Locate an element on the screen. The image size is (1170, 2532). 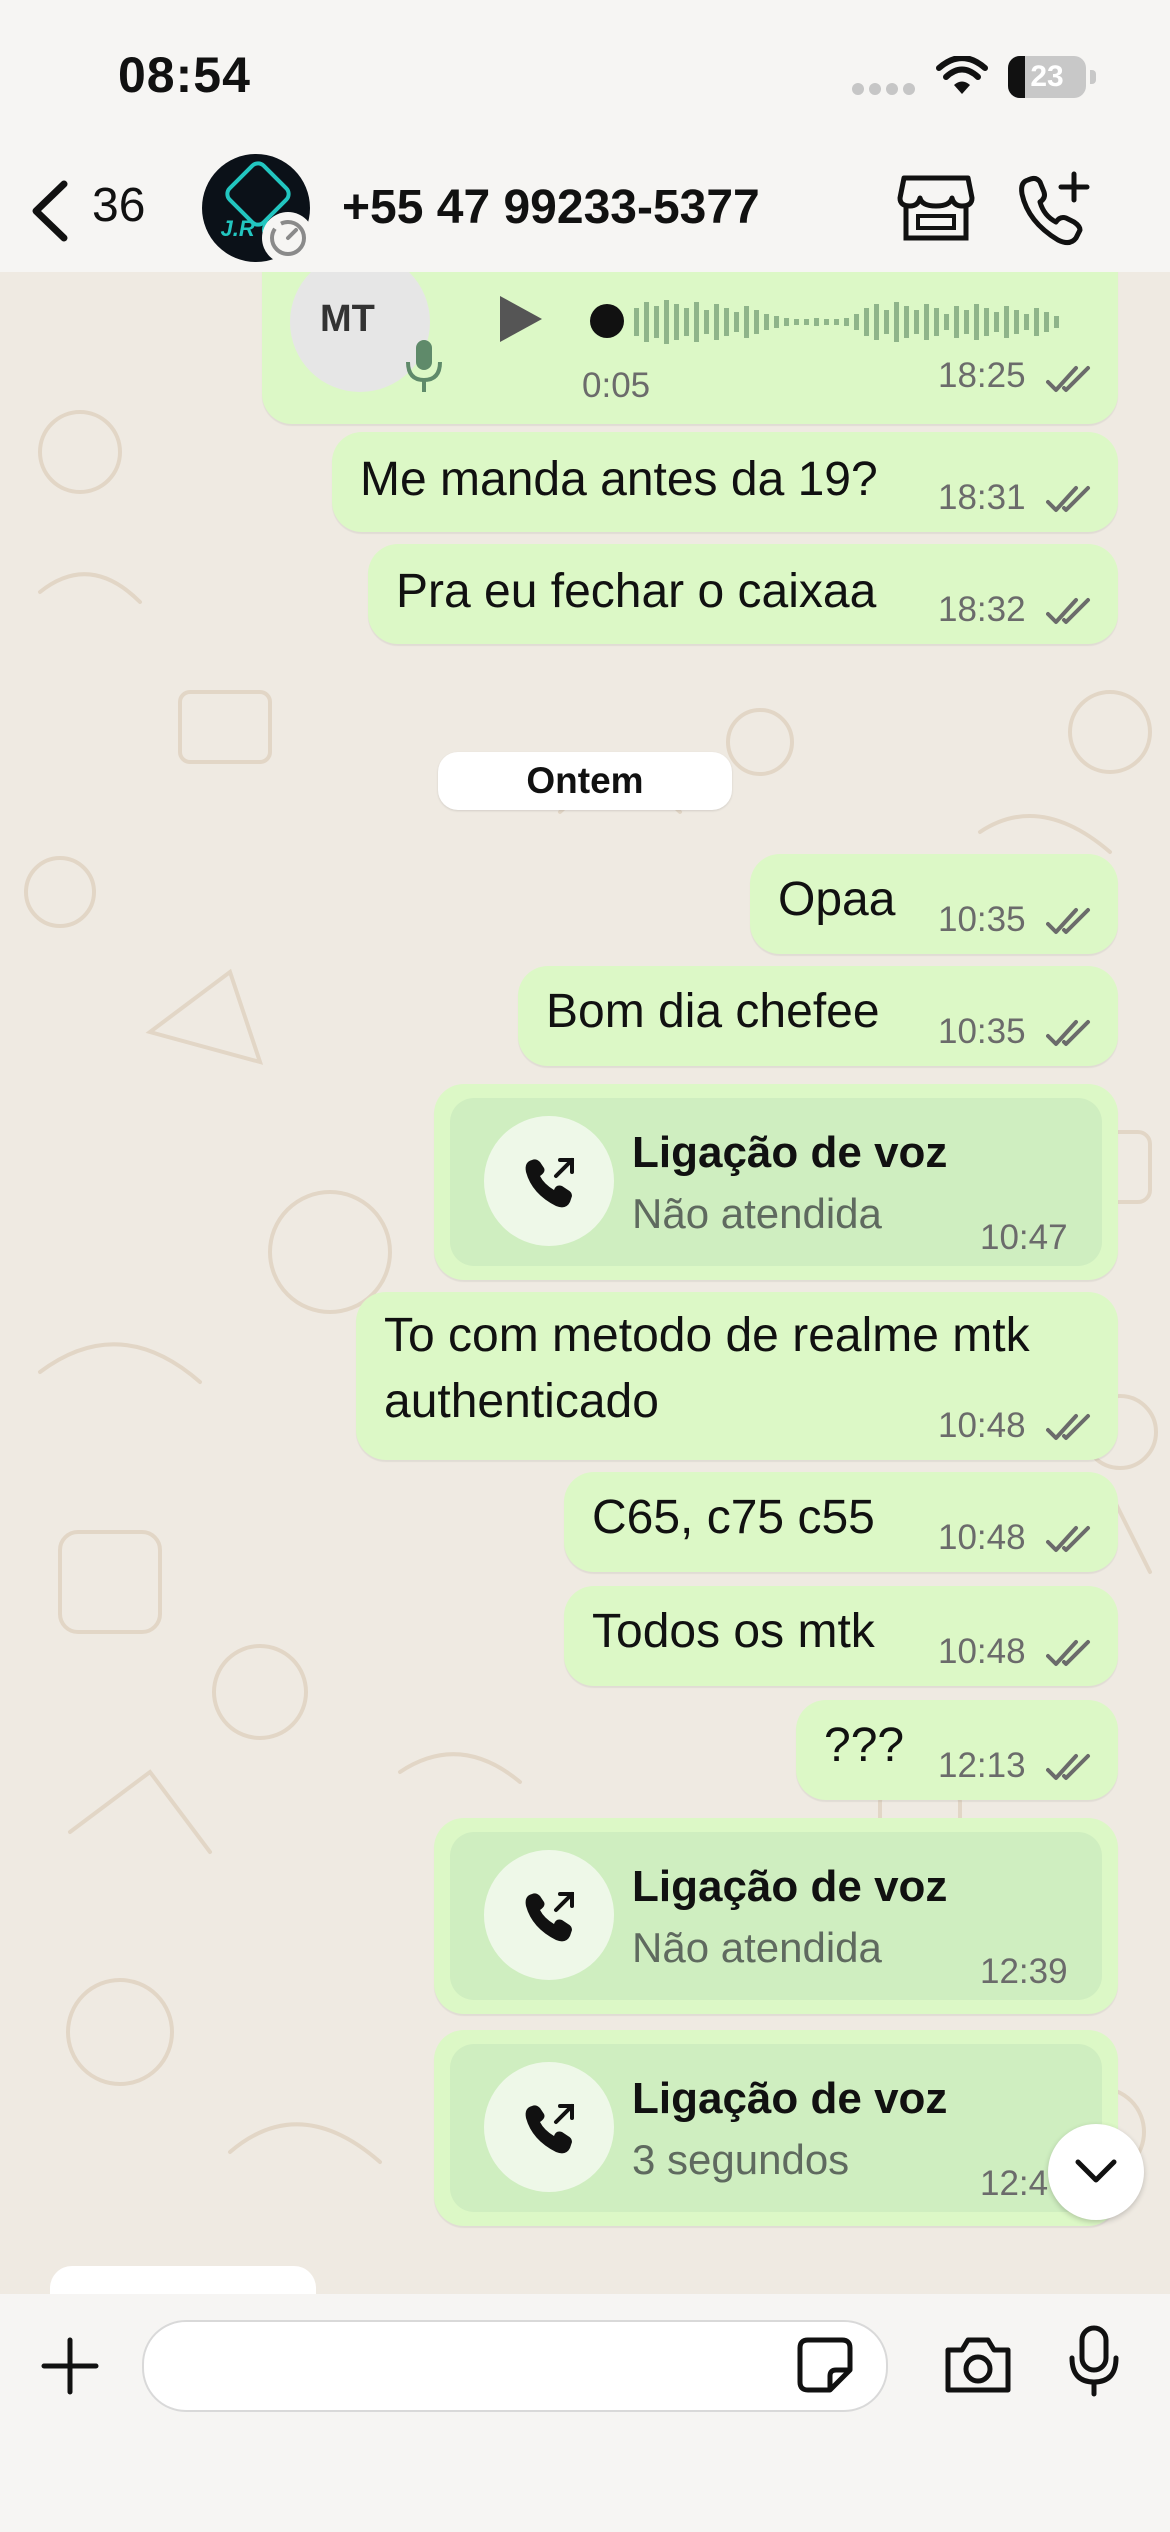
call-card: Ligação de voz Não atendida 12:39 is located at coordinates (776, 1916).